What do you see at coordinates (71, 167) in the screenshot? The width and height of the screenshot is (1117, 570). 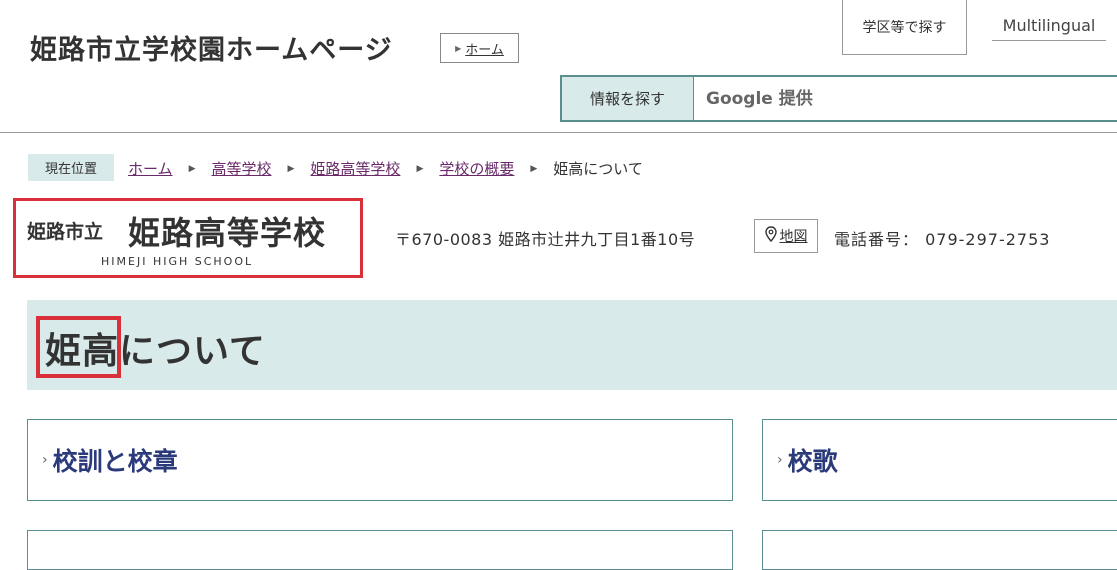 I see `breadcrumb-label: 現在位置` at bounding box center [71, 167].